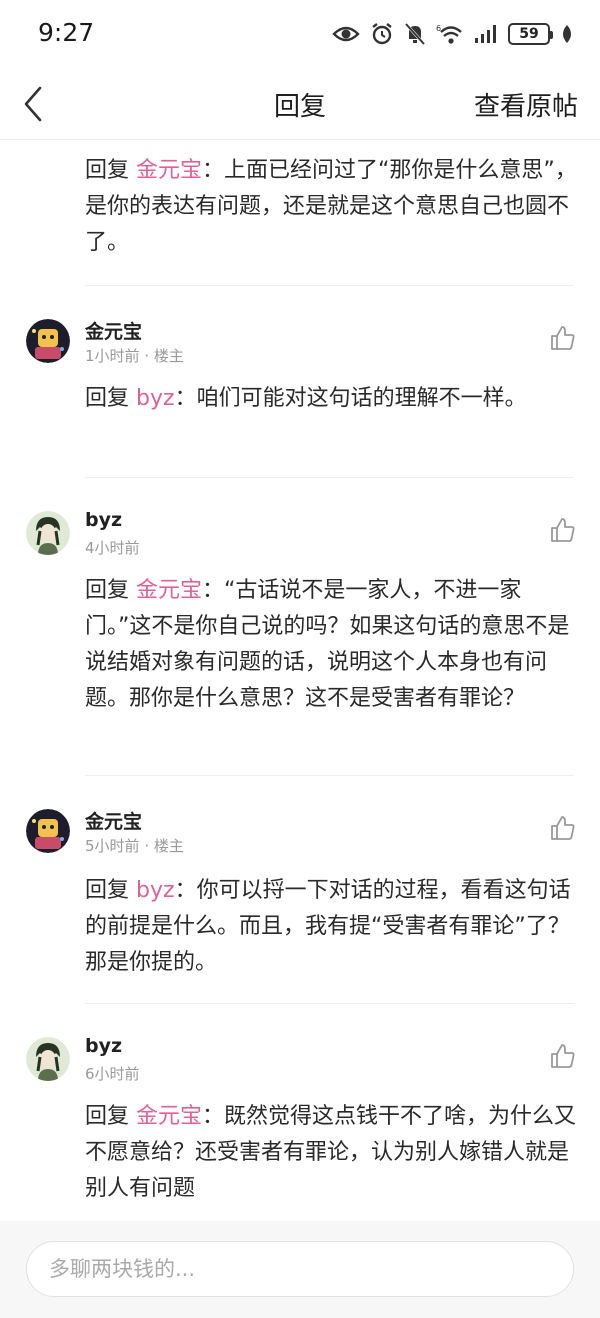 The image size is (600, 1318). Describe the element at coordinates (530, 34) in the screenshot. I see `battery-icon: 59` at that location.